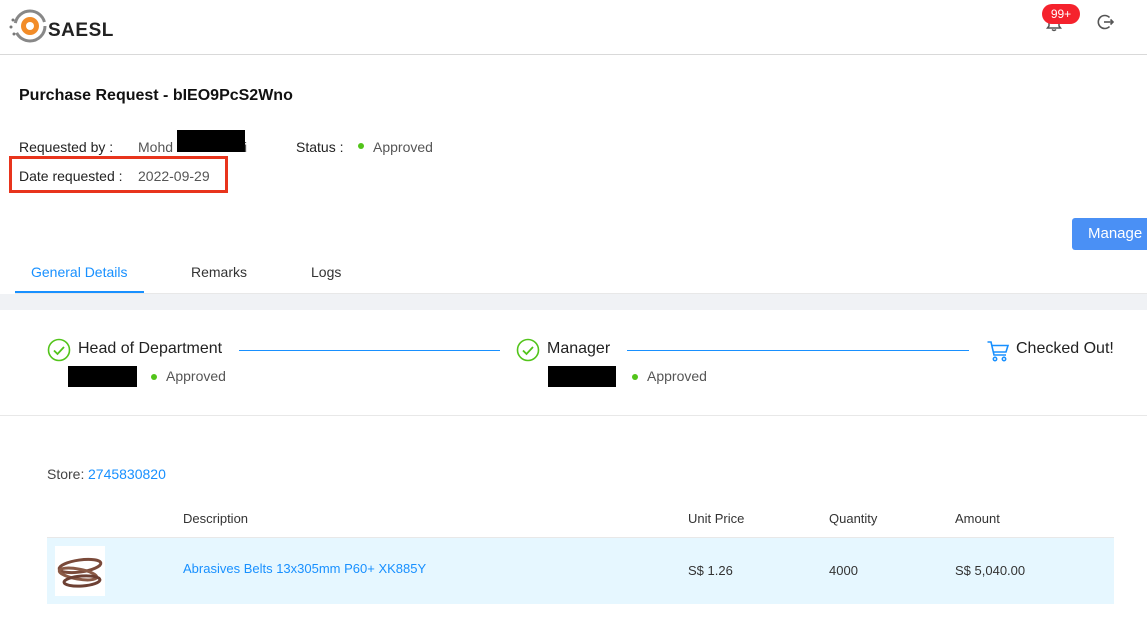  What do you see at coordinates (326, 272) in the screenshot?
I see `tab-logs: Logs` at bounding box center [326, 272].